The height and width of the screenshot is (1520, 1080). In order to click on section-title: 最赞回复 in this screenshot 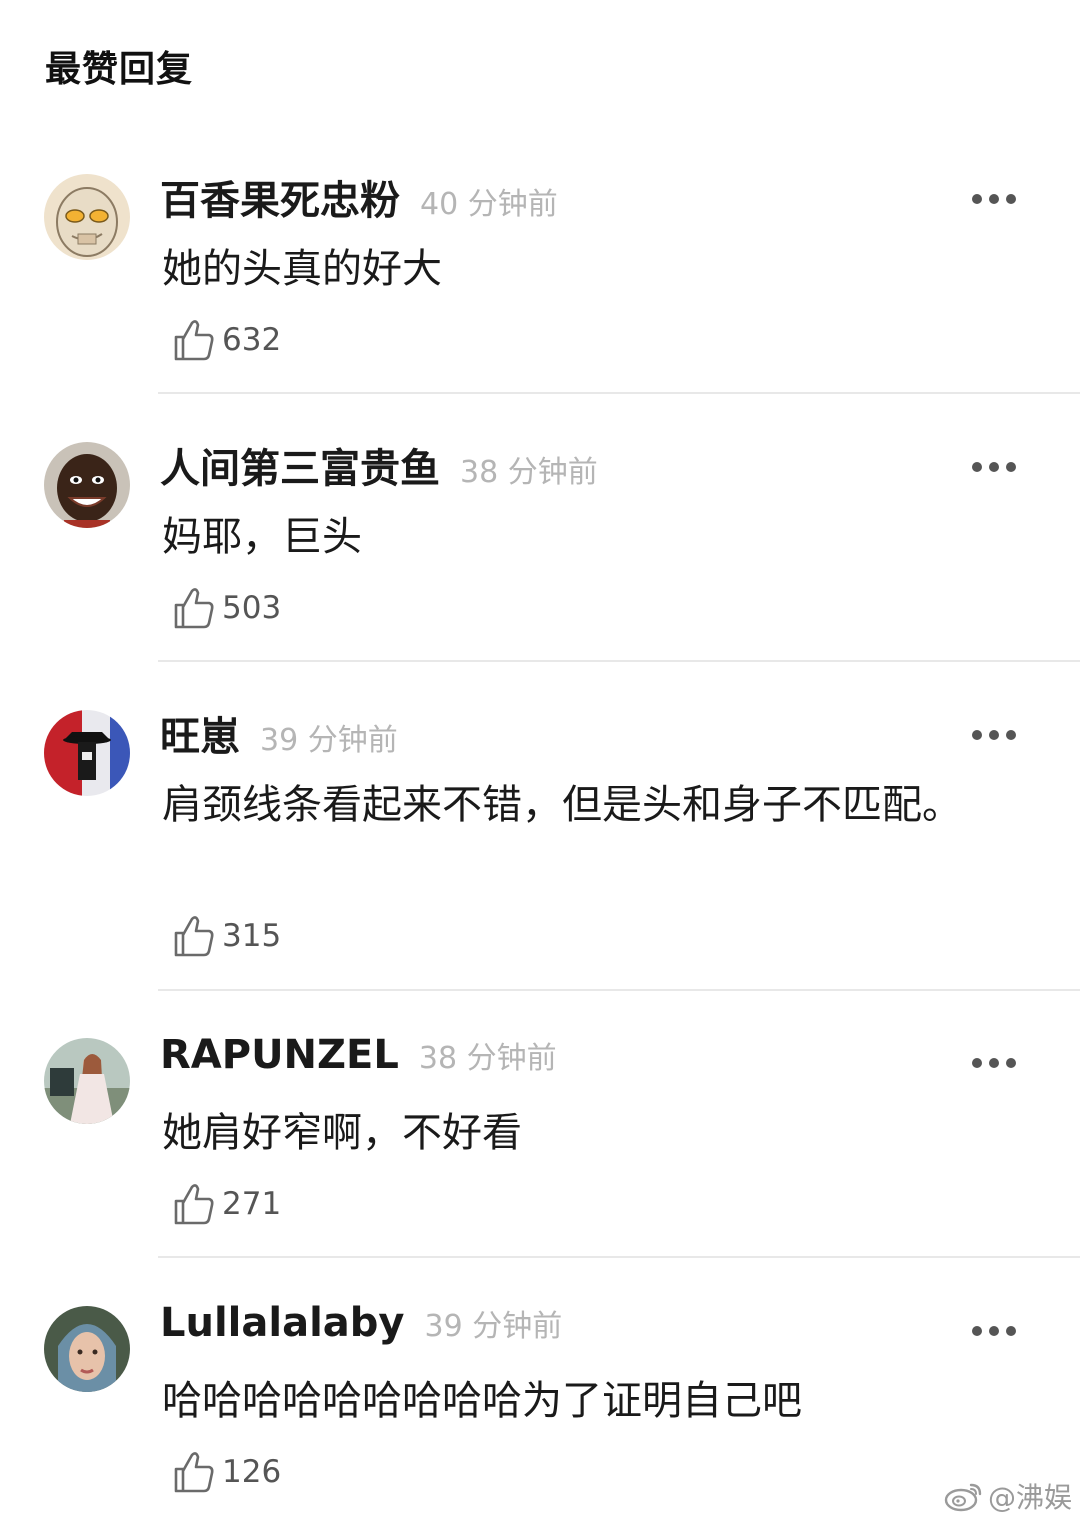, I will do `click(119, 69)`.